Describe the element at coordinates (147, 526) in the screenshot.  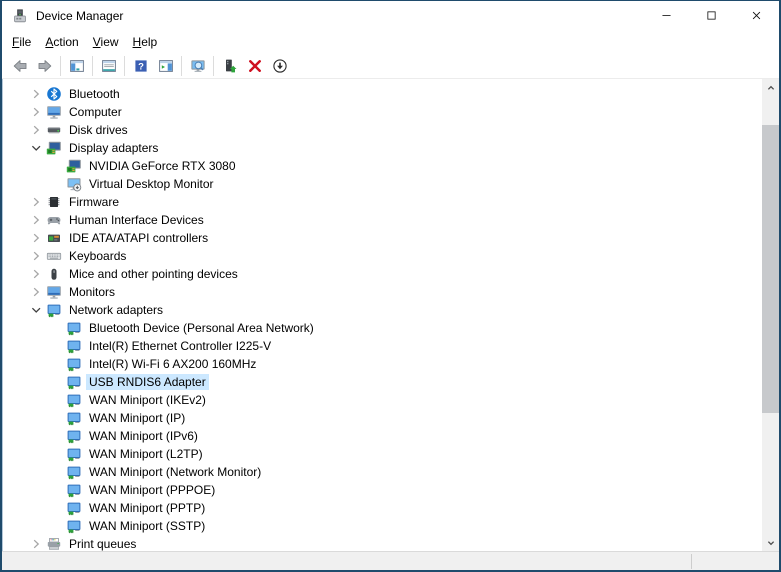
I see `tree-item-label: WAN Miniport (SSTP)` at that location.